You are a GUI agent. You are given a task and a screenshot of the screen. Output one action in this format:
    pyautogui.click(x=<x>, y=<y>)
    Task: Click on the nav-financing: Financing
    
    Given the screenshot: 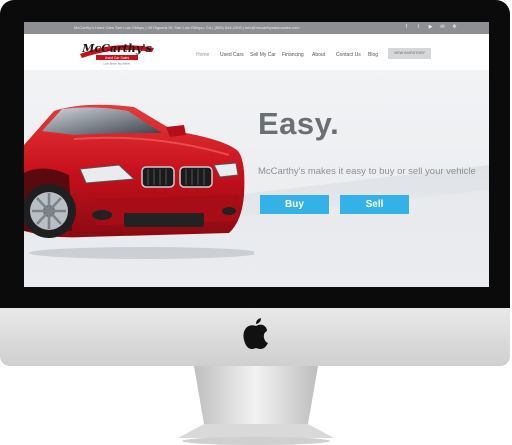 What is the action you would take?
    pyautogui.click(x=293, y=55)
    